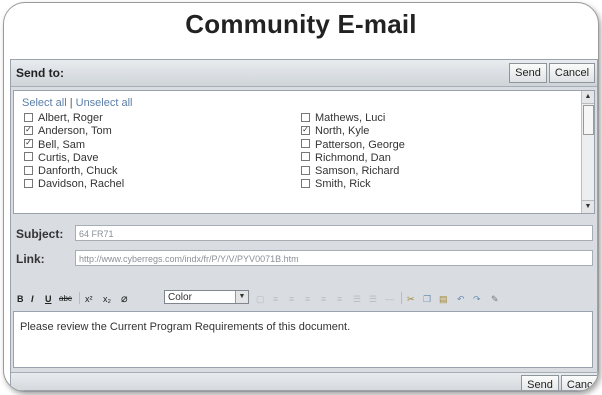 This screenshot has height=395, width=602. What do you see at coordinates (579, 382) in the screenshot?
I see `bottom-cancel-button: Cancel` at bounding box center [579, 382].